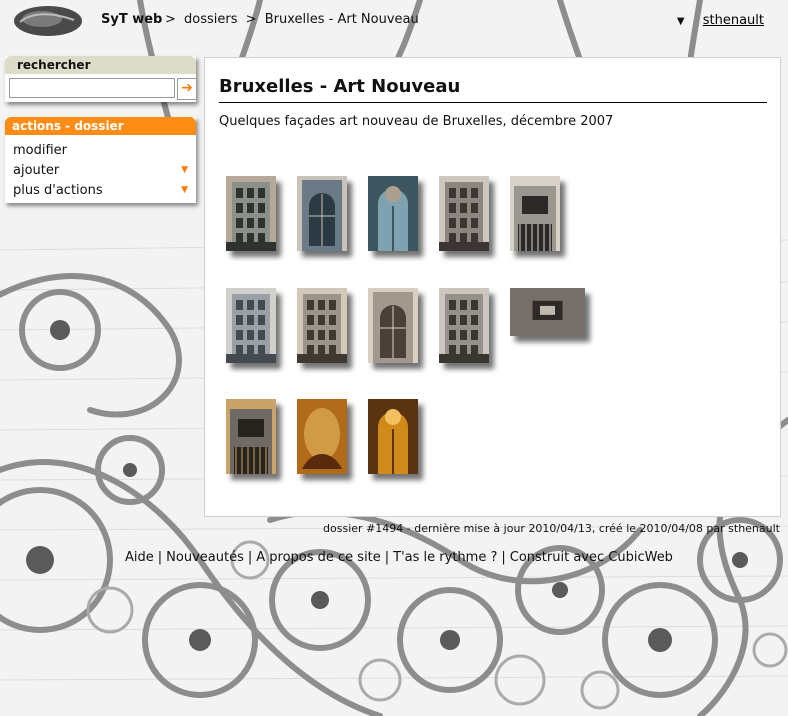  Describe the element at coordinates (340, 86) in the screenshot. I see `page-title: Bruxelles - Art Nouveau` at that location.